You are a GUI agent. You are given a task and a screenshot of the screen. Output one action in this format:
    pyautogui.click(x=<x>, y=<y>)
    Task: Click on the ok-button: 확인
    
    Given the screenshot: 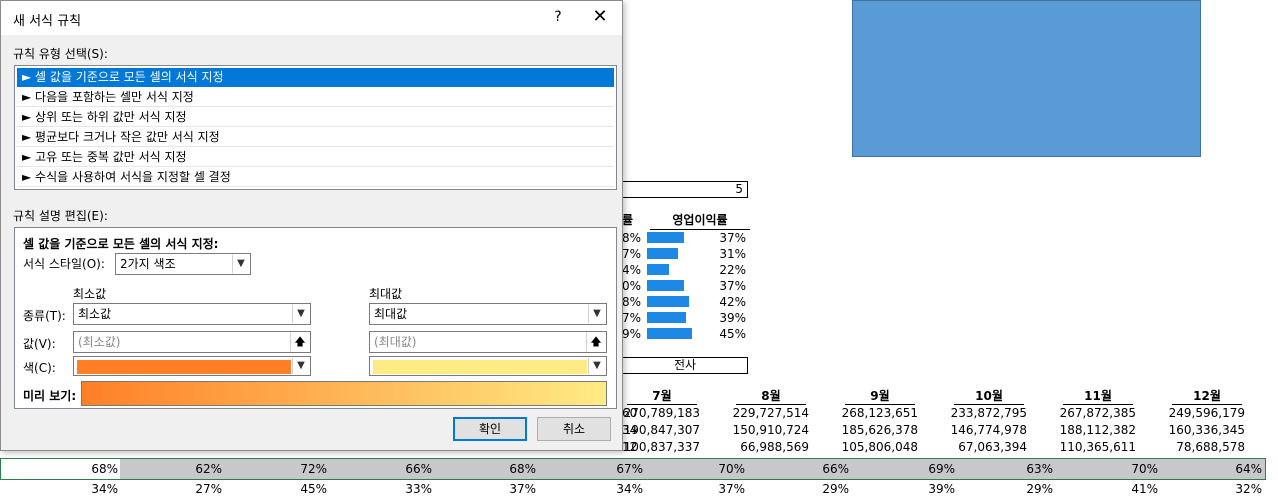 What is the action you would take?
    pyautogui.click(x=490, y=429)
    